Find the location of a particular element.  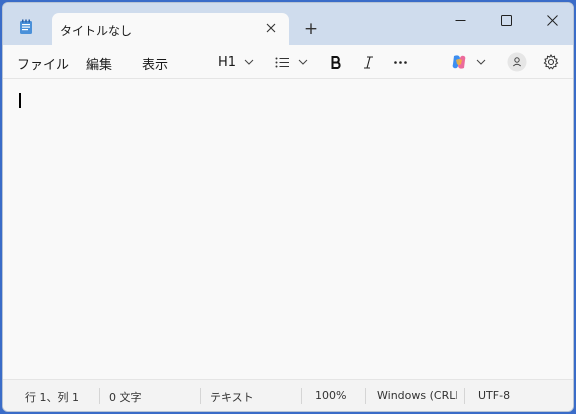

copilot-dropdown is located at coordinates (468, 62).